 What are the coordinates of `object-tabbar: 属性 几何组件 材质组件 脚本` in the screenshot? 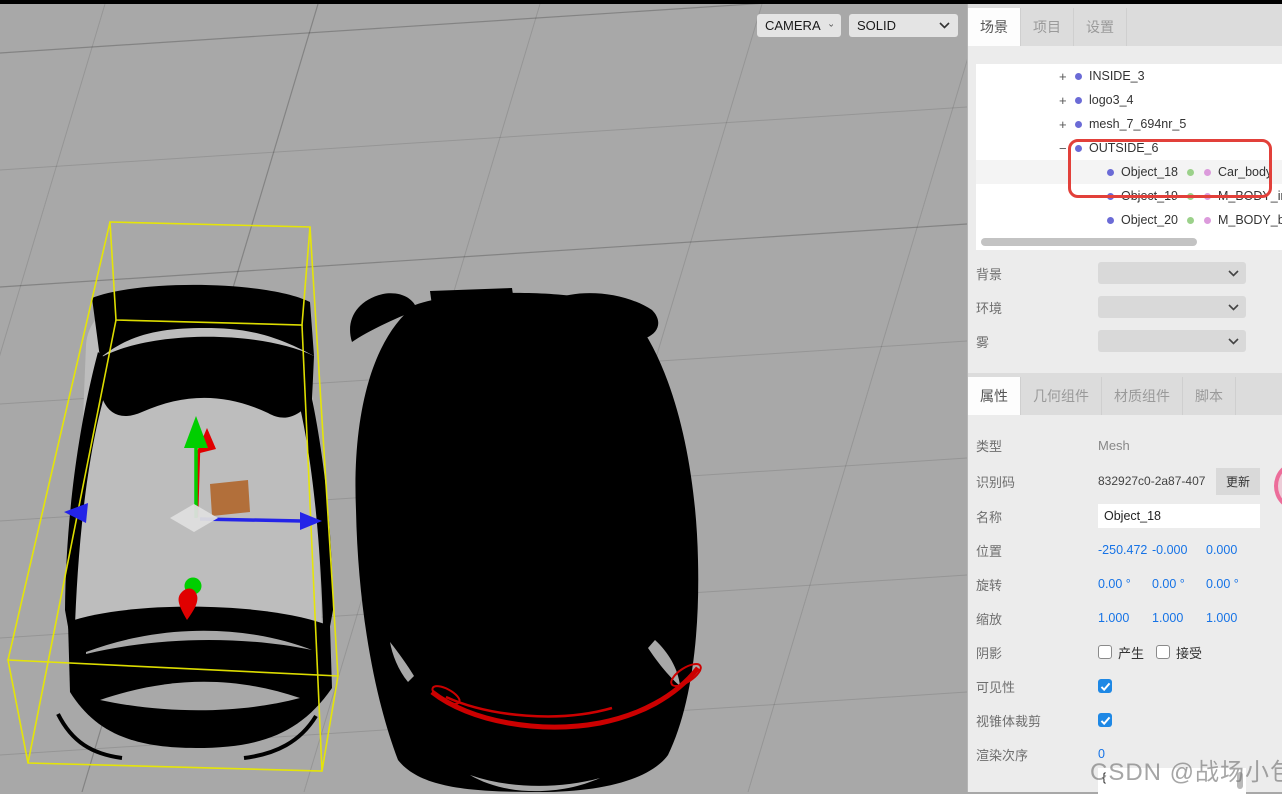 It's located at (1125, 394).